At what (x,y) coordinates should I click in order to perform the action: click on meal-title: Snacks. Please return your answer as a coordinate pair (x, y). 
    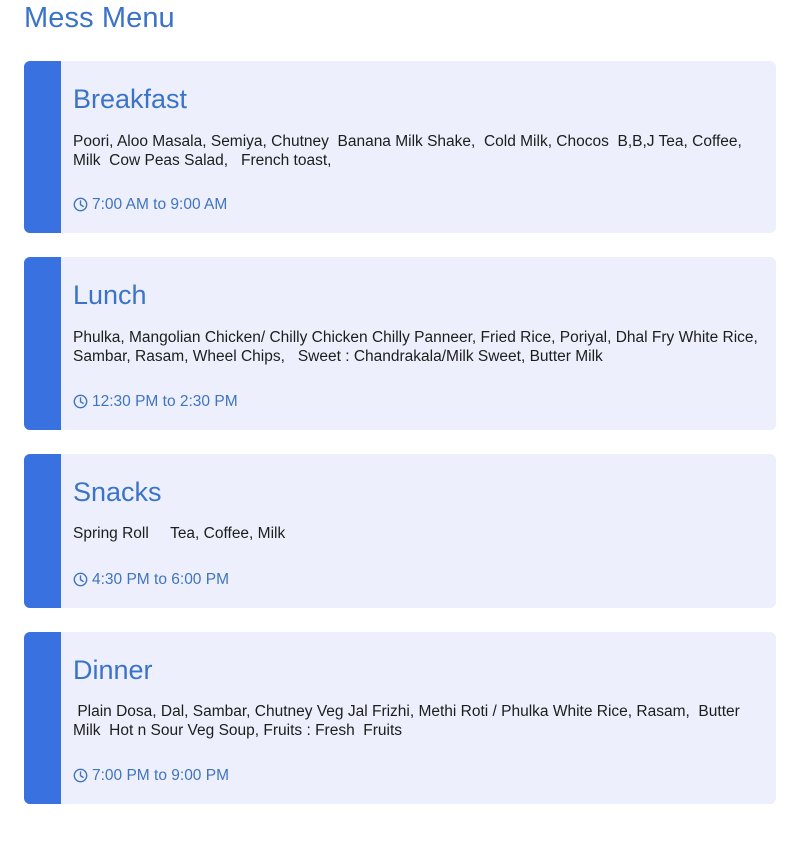
    Looking at the image, I should click on (117, 492).